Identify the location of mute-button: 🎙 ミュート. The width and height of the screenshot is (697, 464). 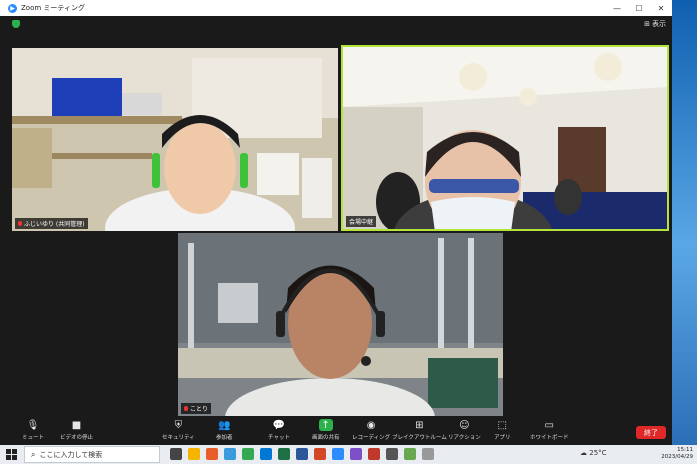
(33, 430).